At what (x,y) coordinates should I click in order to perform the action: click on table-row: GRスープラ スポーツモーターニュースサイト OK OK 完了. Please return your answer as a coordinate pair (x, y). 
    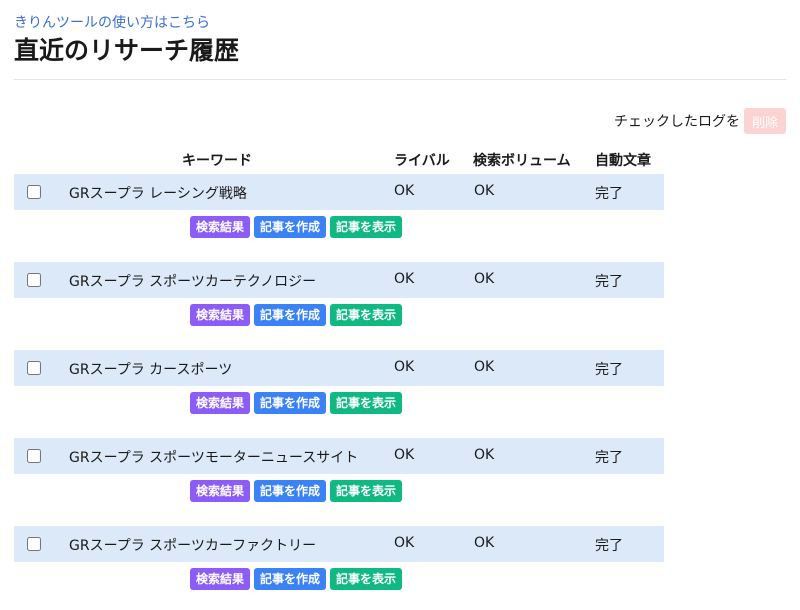
    Looking at the image, I should click on (339, 456).